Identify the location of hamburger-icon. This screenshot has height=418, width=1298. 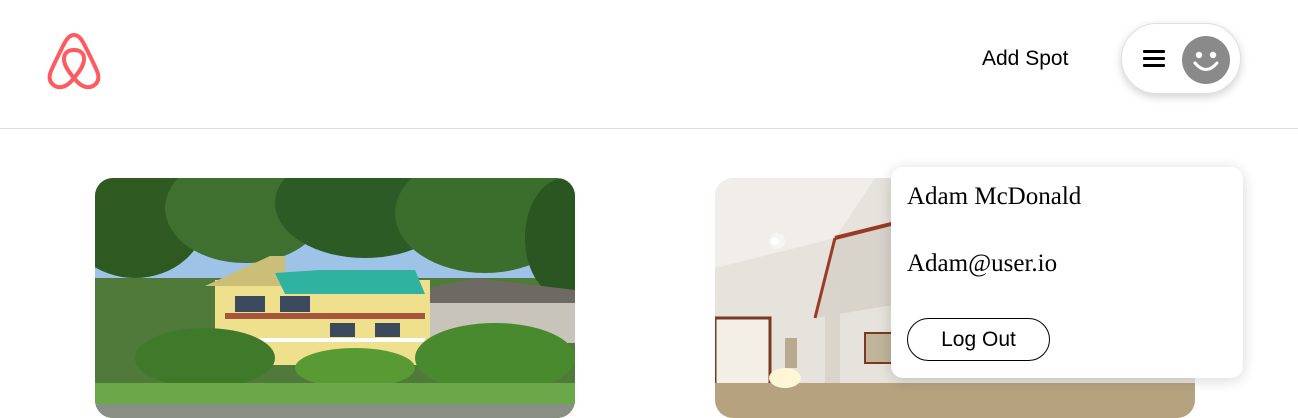
(1154, 59).